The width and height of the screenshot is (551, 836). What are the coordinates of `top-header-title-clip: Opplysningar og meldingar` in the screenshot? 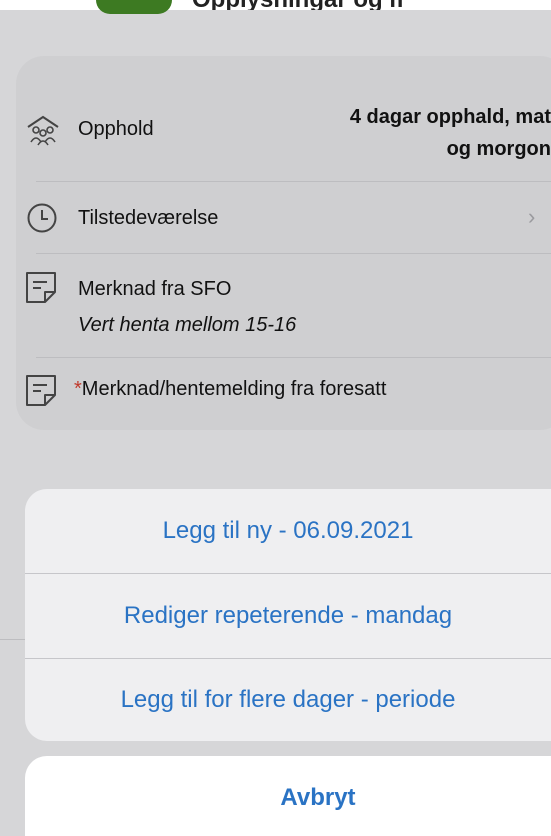 It's located at (297, 5).